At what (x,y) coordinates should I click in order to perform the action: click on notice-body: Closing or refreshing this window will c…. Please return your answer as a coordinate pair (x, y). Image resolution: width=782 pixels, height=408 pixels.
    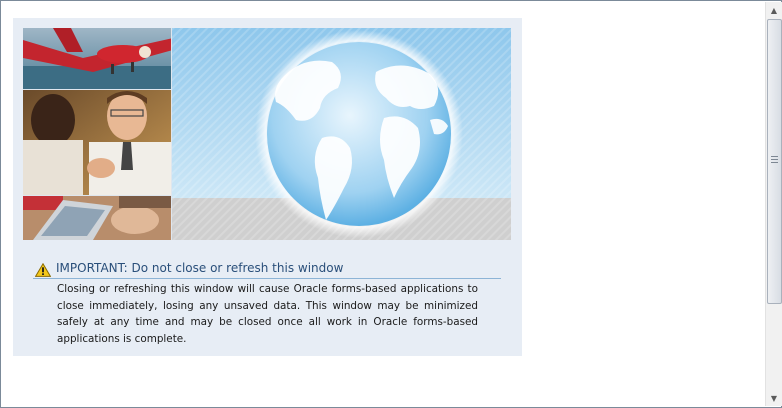
    Looking at the image, I should click on (267, 314).